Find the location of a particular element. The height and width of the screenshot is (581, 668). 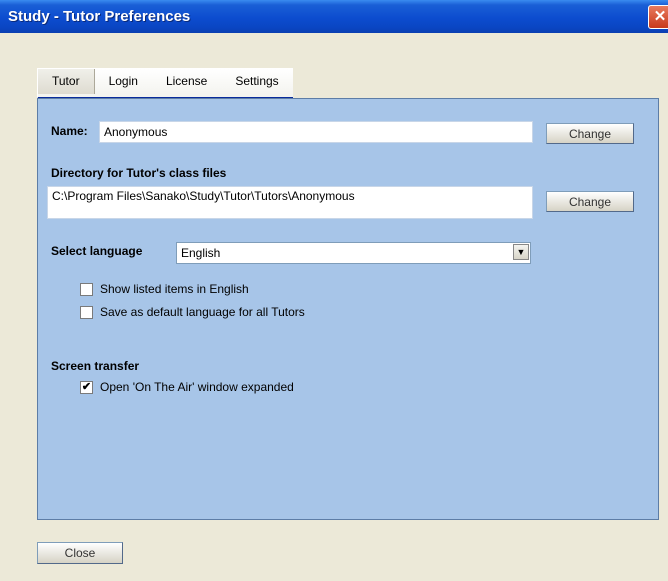

on-the-air-checkbox: ✔ is located at coordinates (86, 387).